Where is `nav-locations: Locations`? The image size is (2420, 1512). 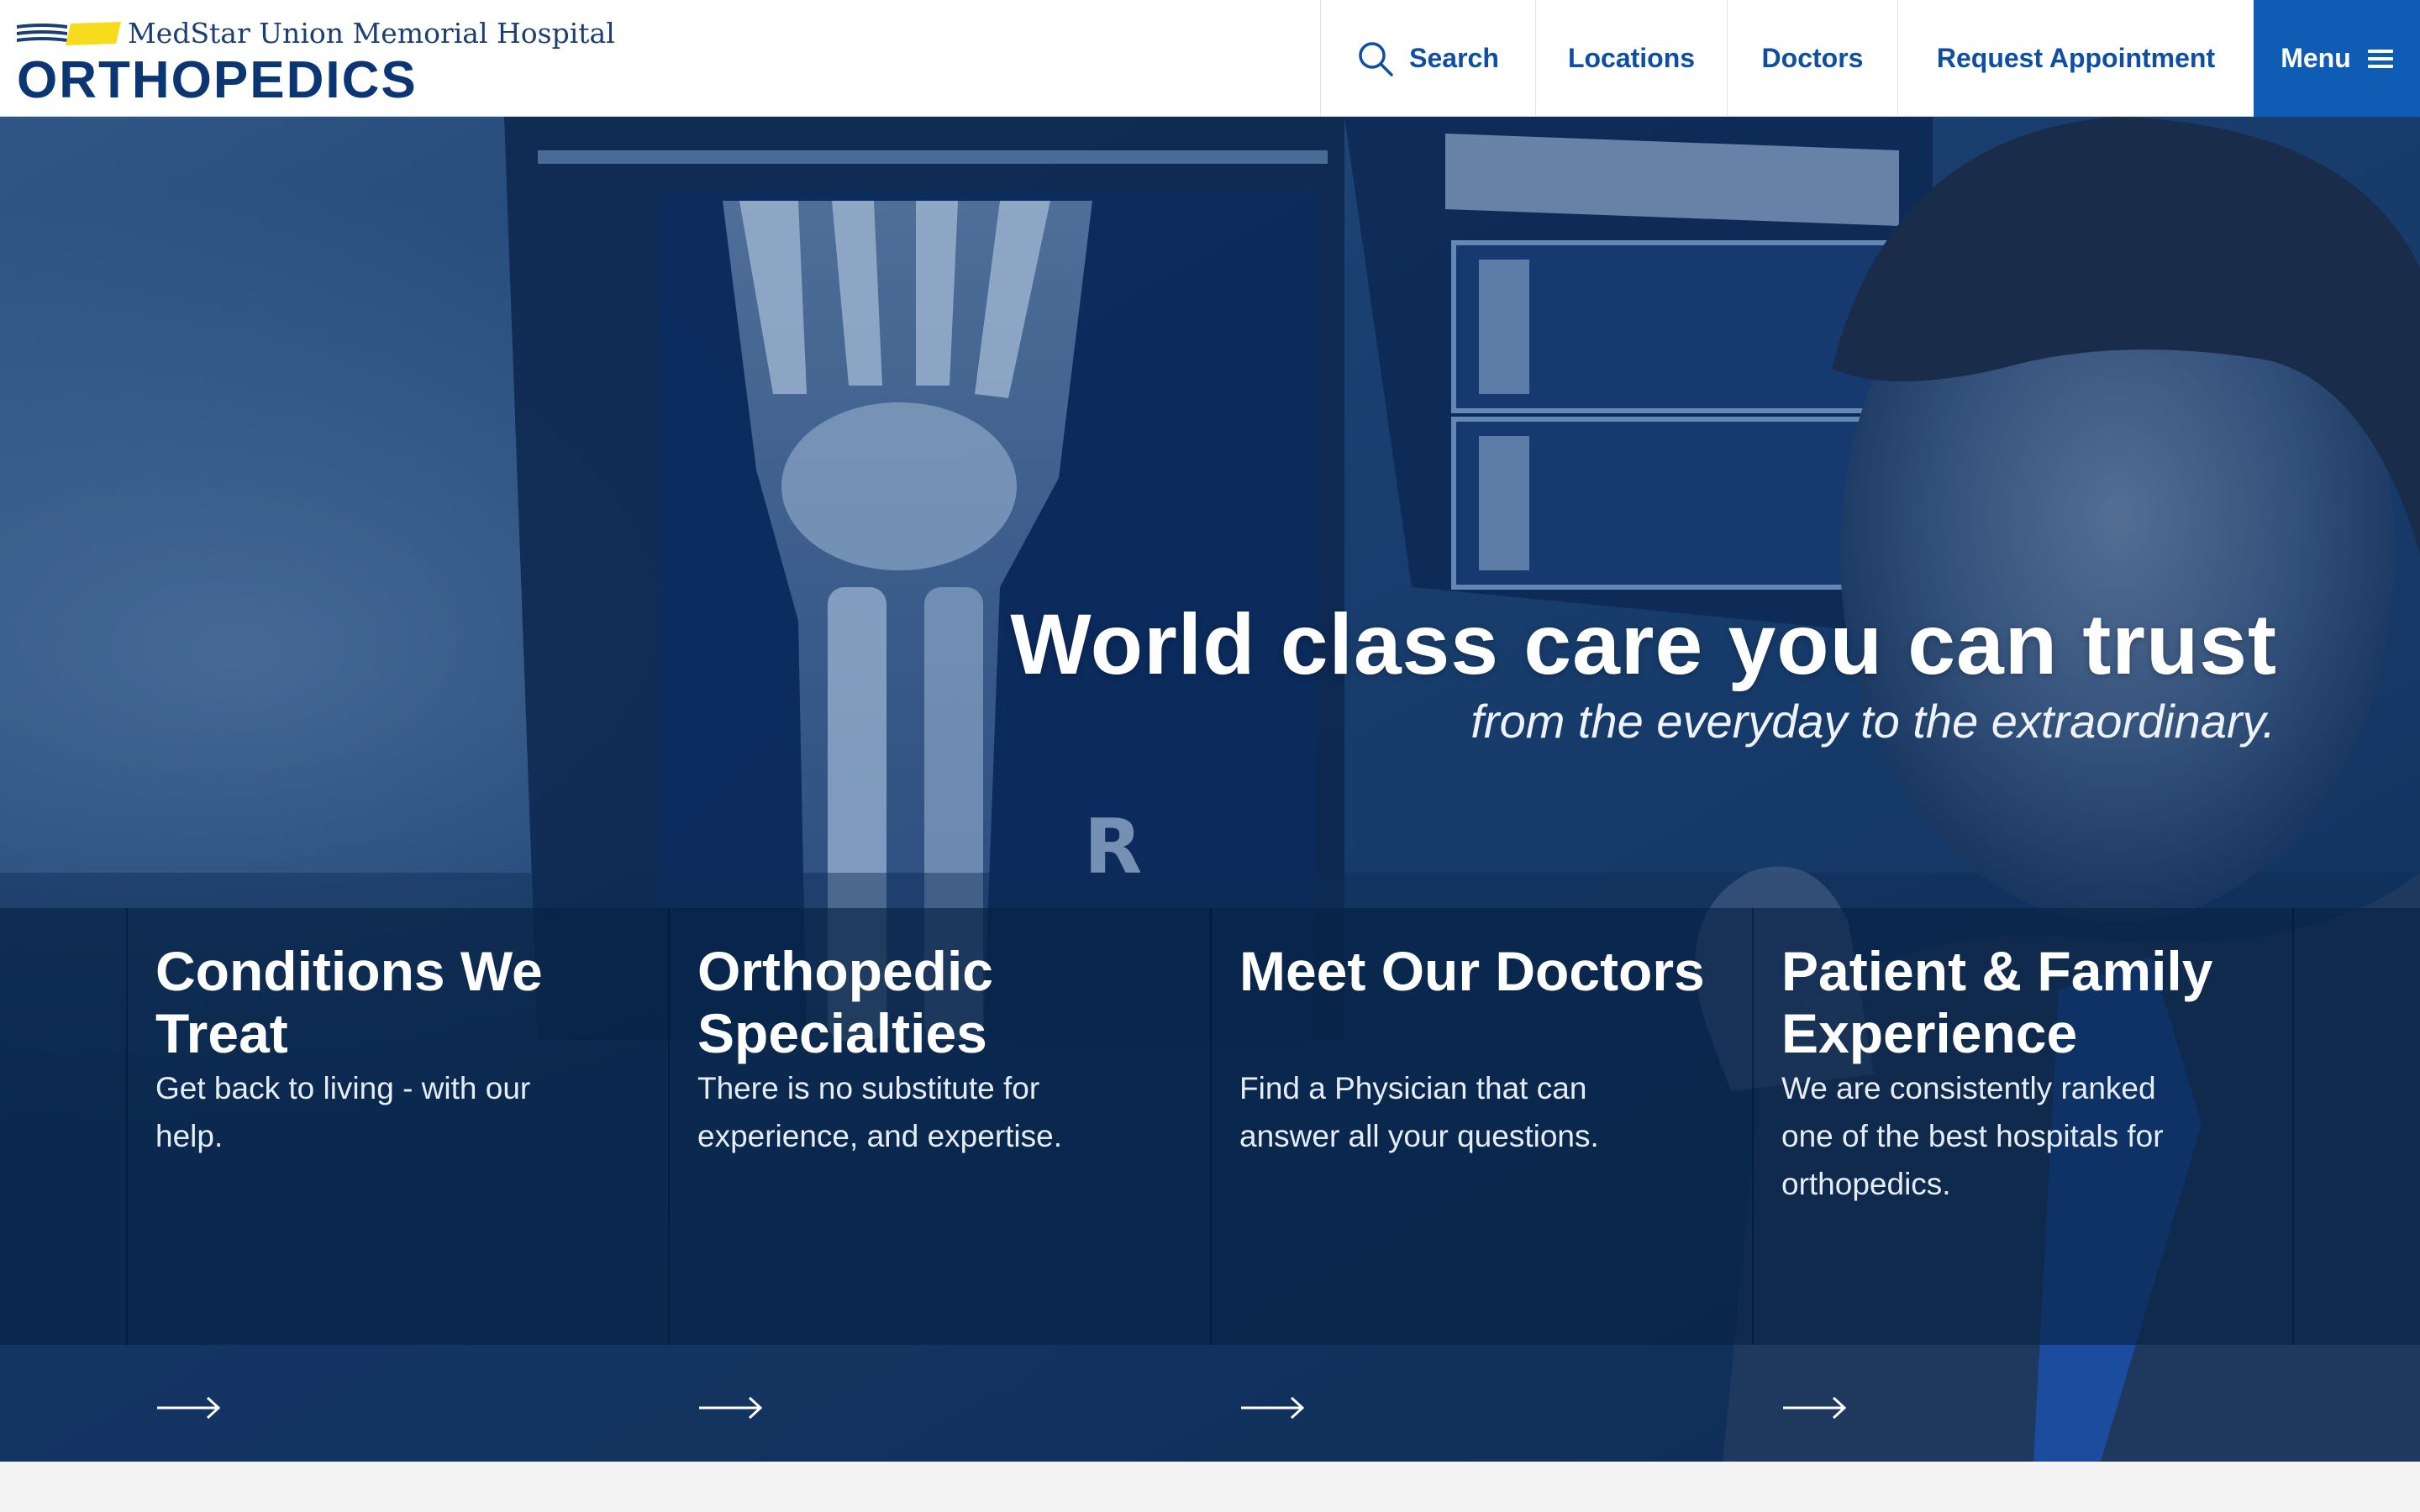 nav-locations: Locations is located at coordinates (1631, 58).